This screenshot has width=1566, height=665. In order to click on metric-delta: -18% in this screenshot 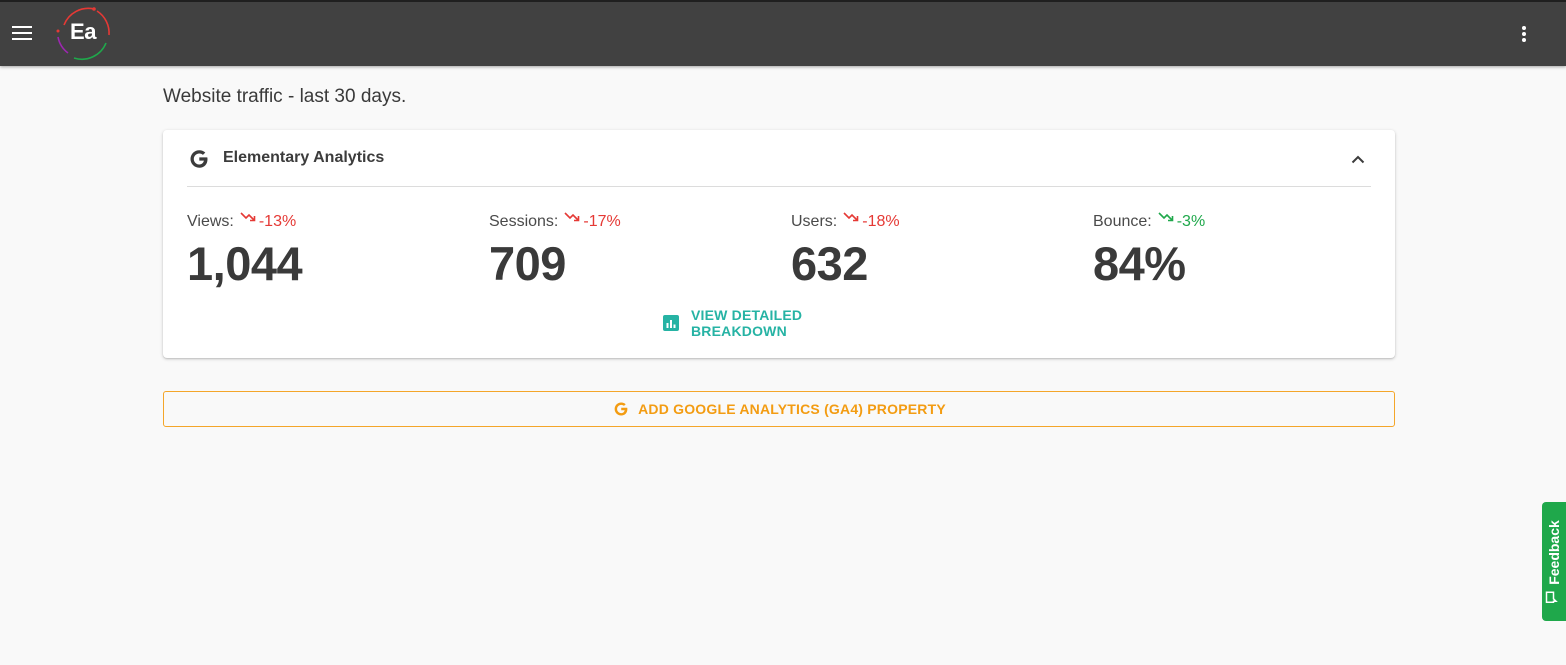, I will do `click(881, 221)`.